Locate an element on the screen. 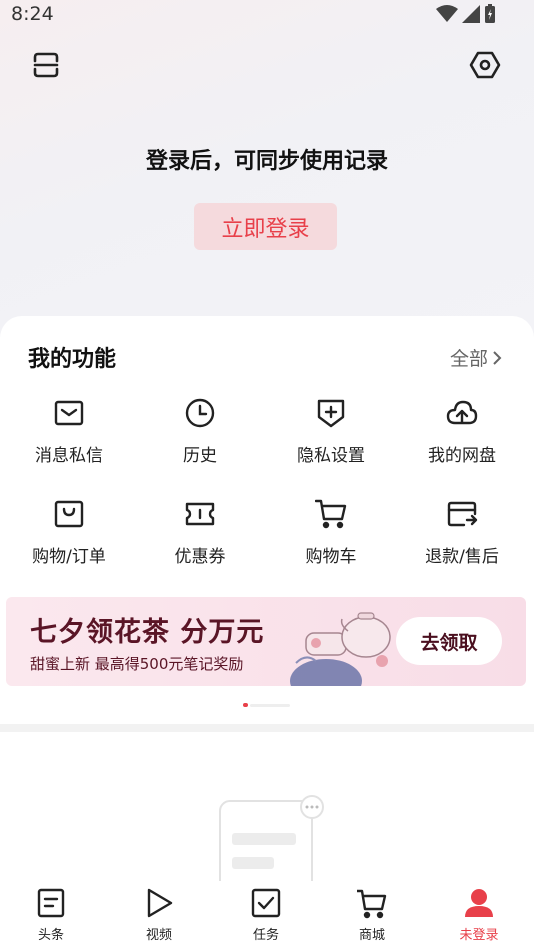  login-button: 立即登录 is located at coordinates (265, 226).